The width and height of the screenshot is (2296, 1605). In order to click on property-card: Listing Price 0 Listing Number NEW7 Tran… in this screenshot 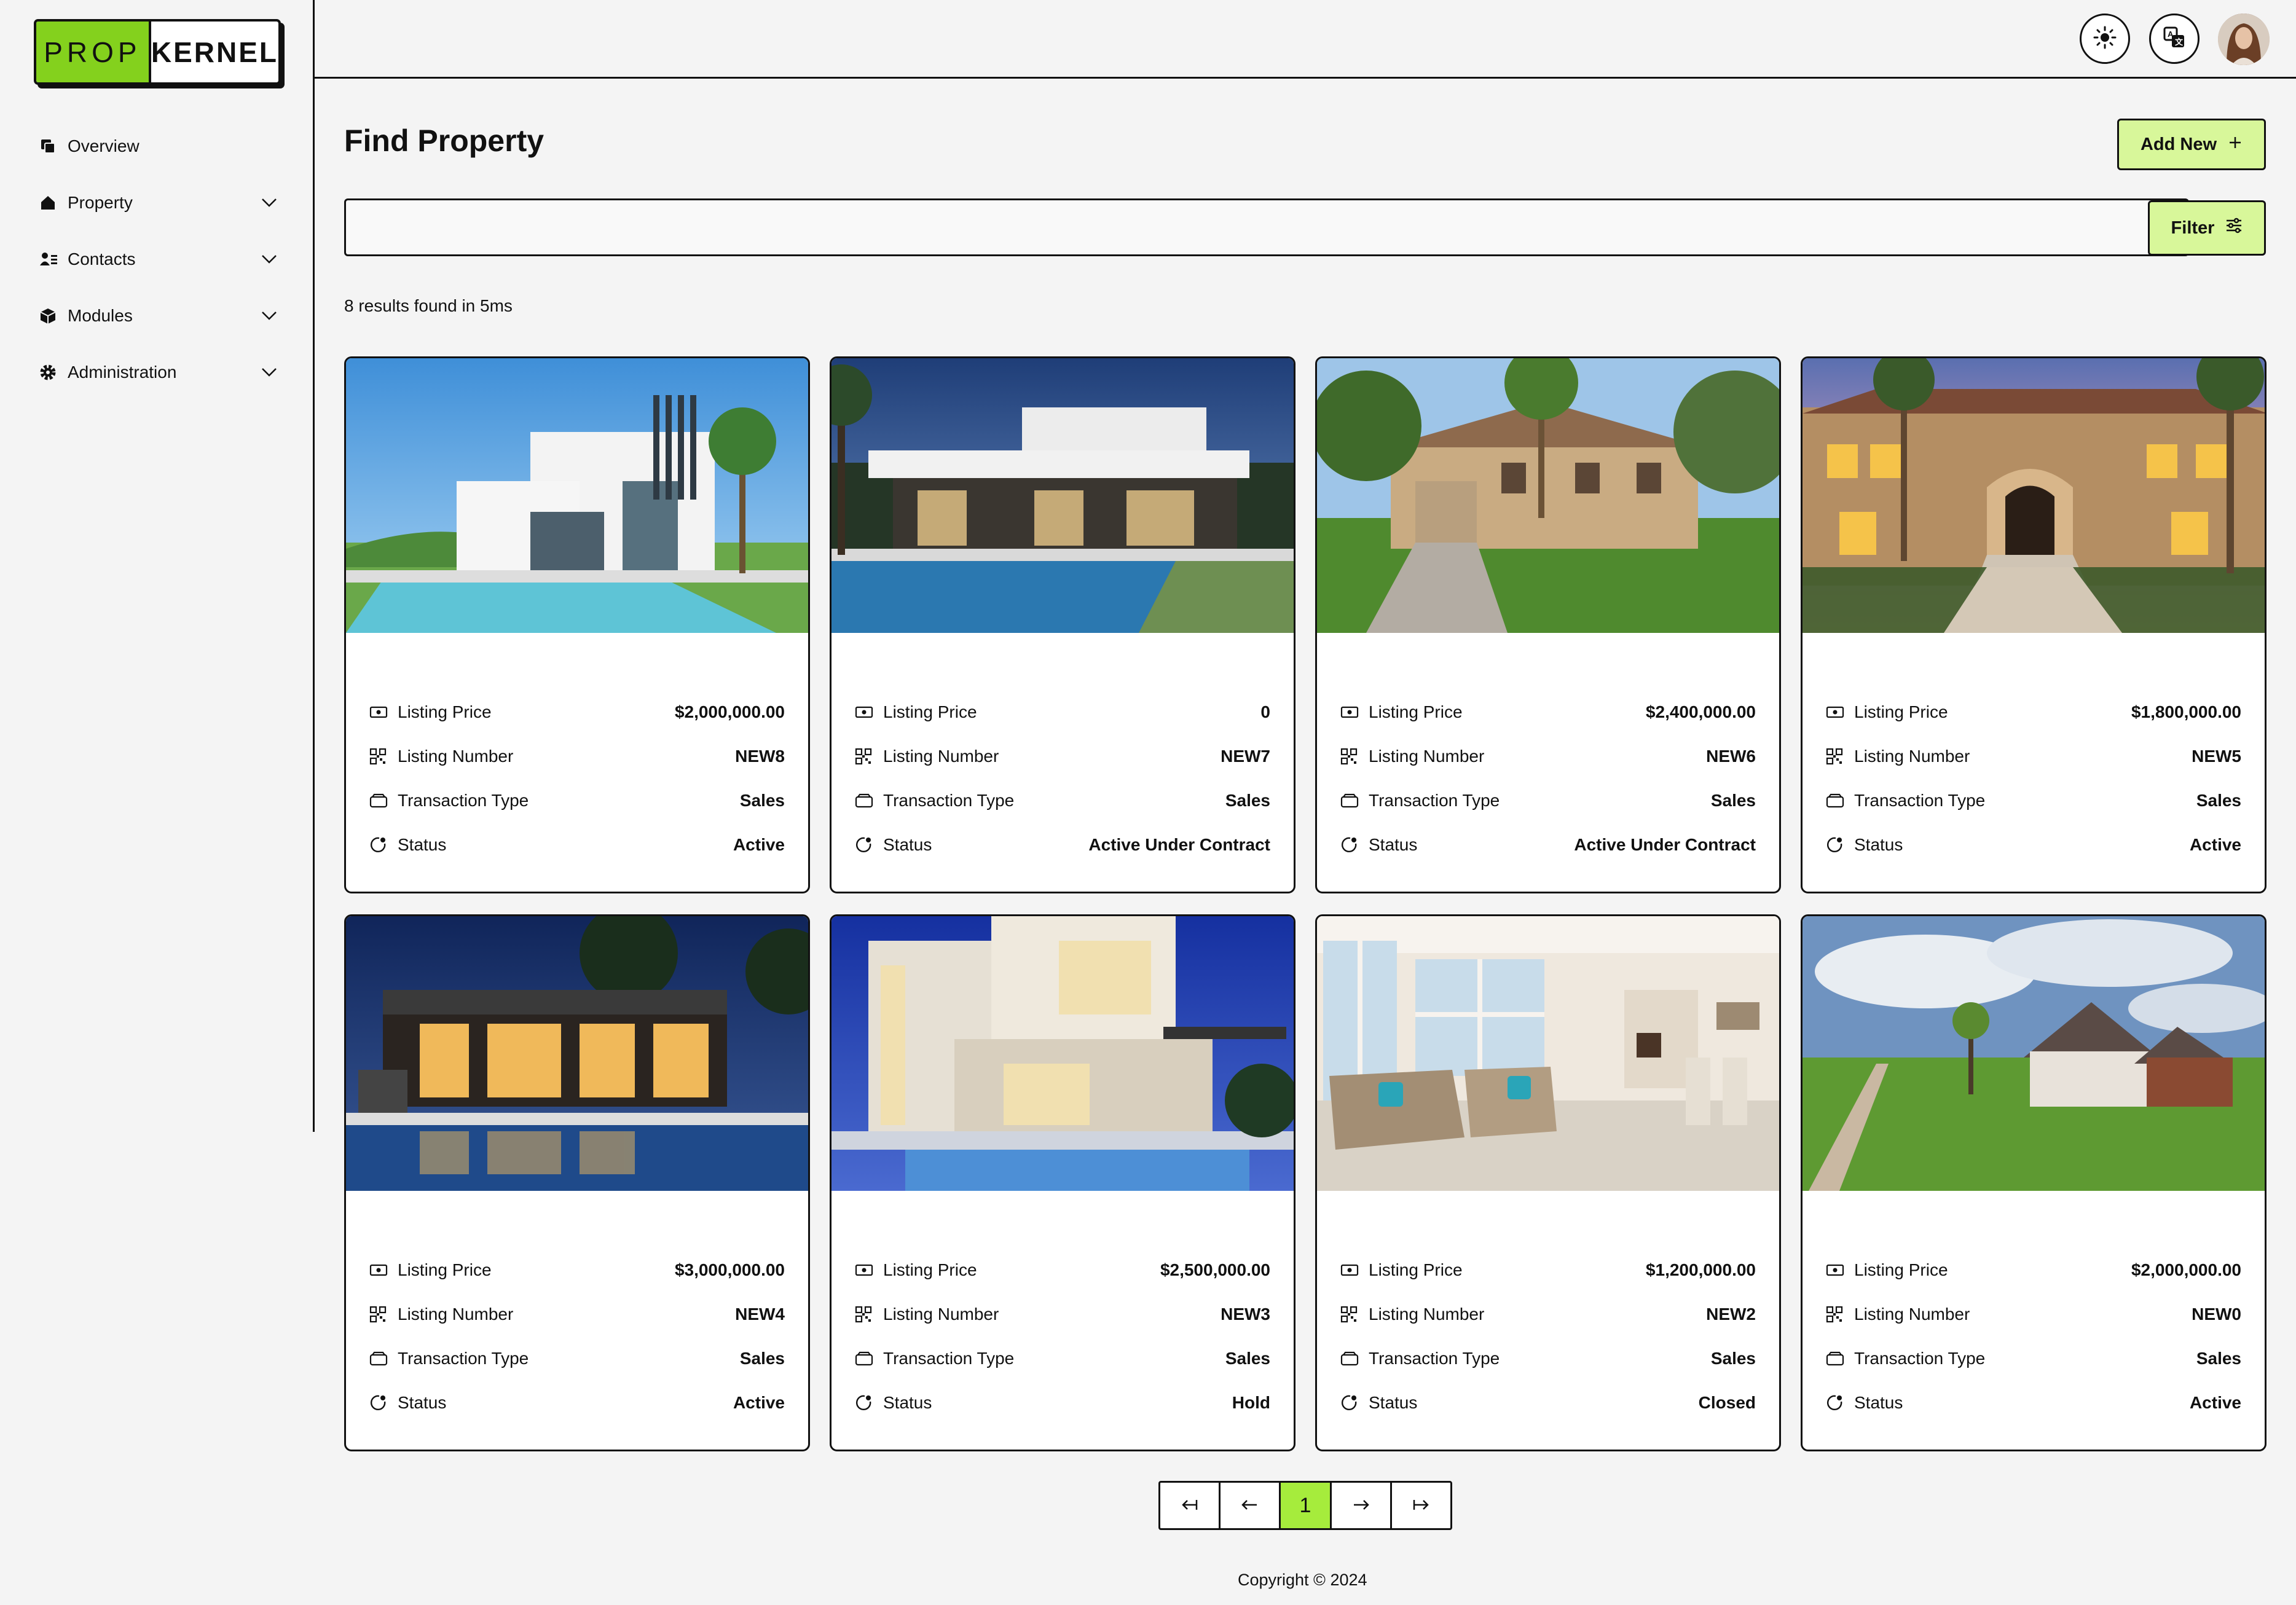, I will do `click(1062, 625)`.